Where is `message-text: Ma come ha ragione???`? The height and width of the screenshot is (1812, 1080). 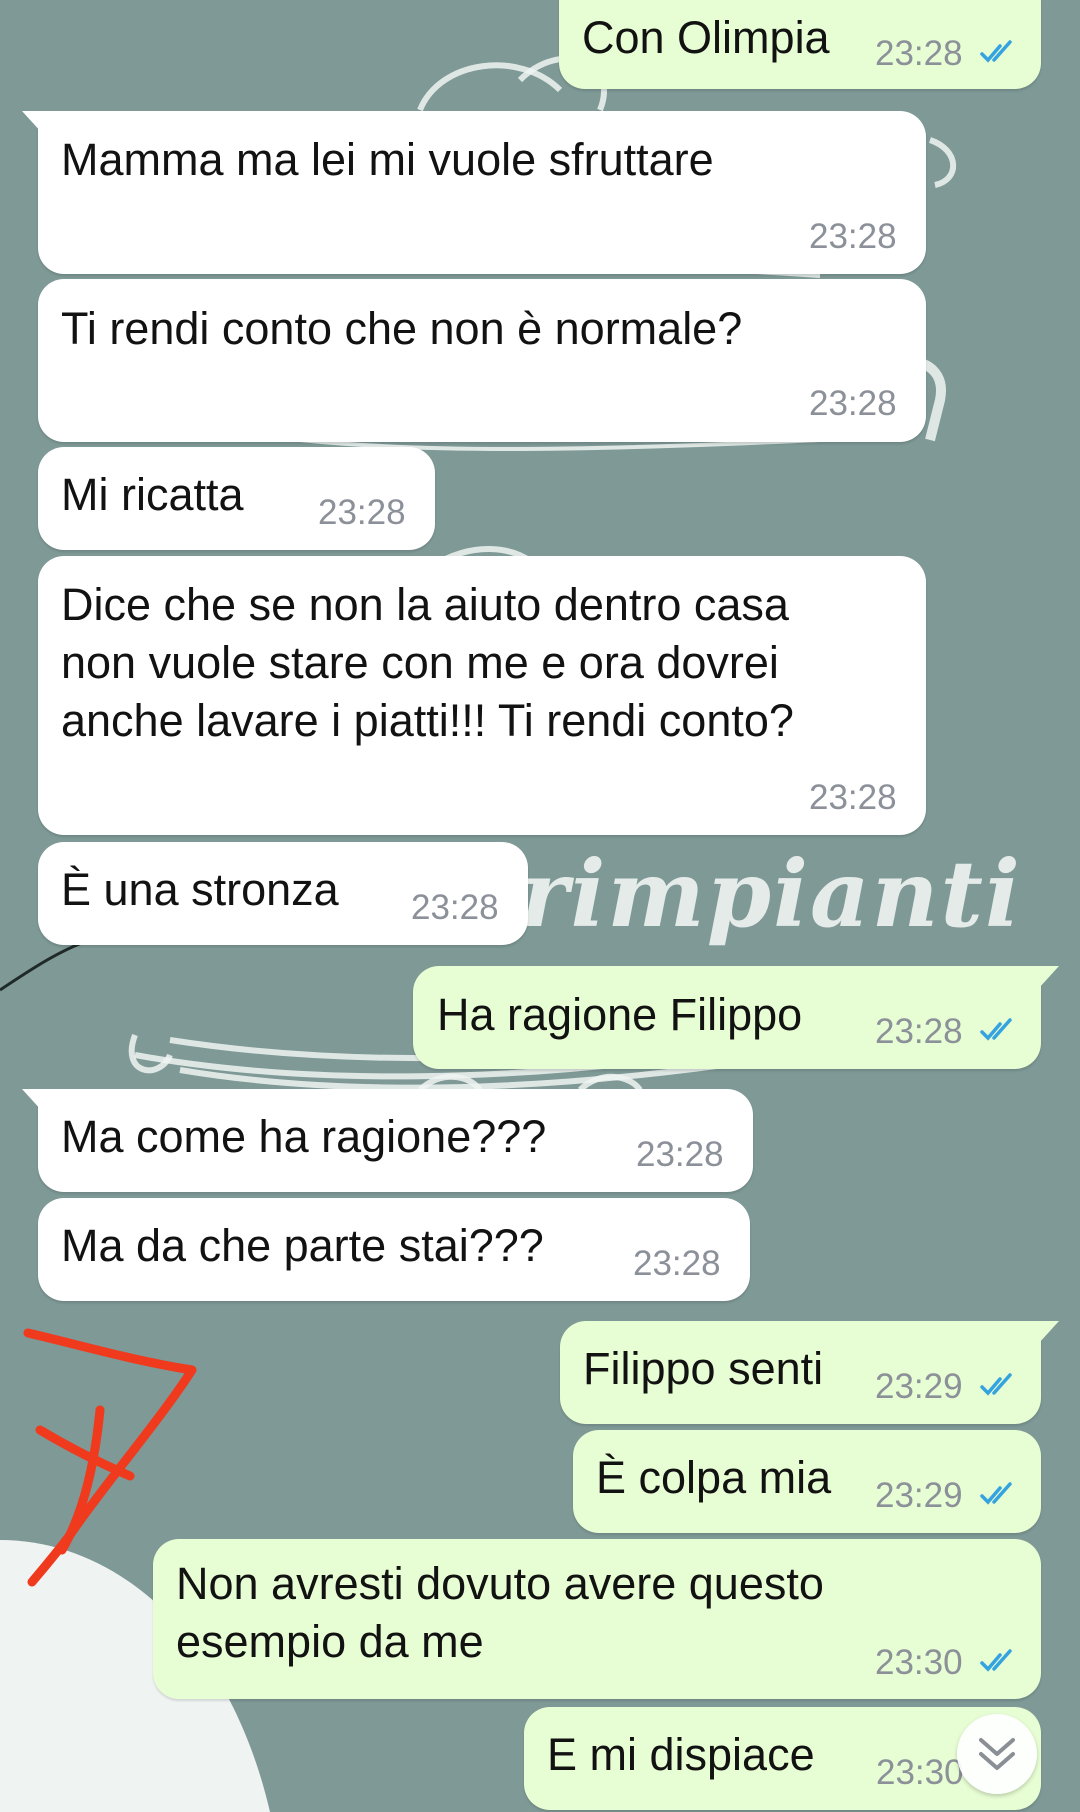
message-text: Ma come ha ragione??? is located at coordinates (304, 1136).